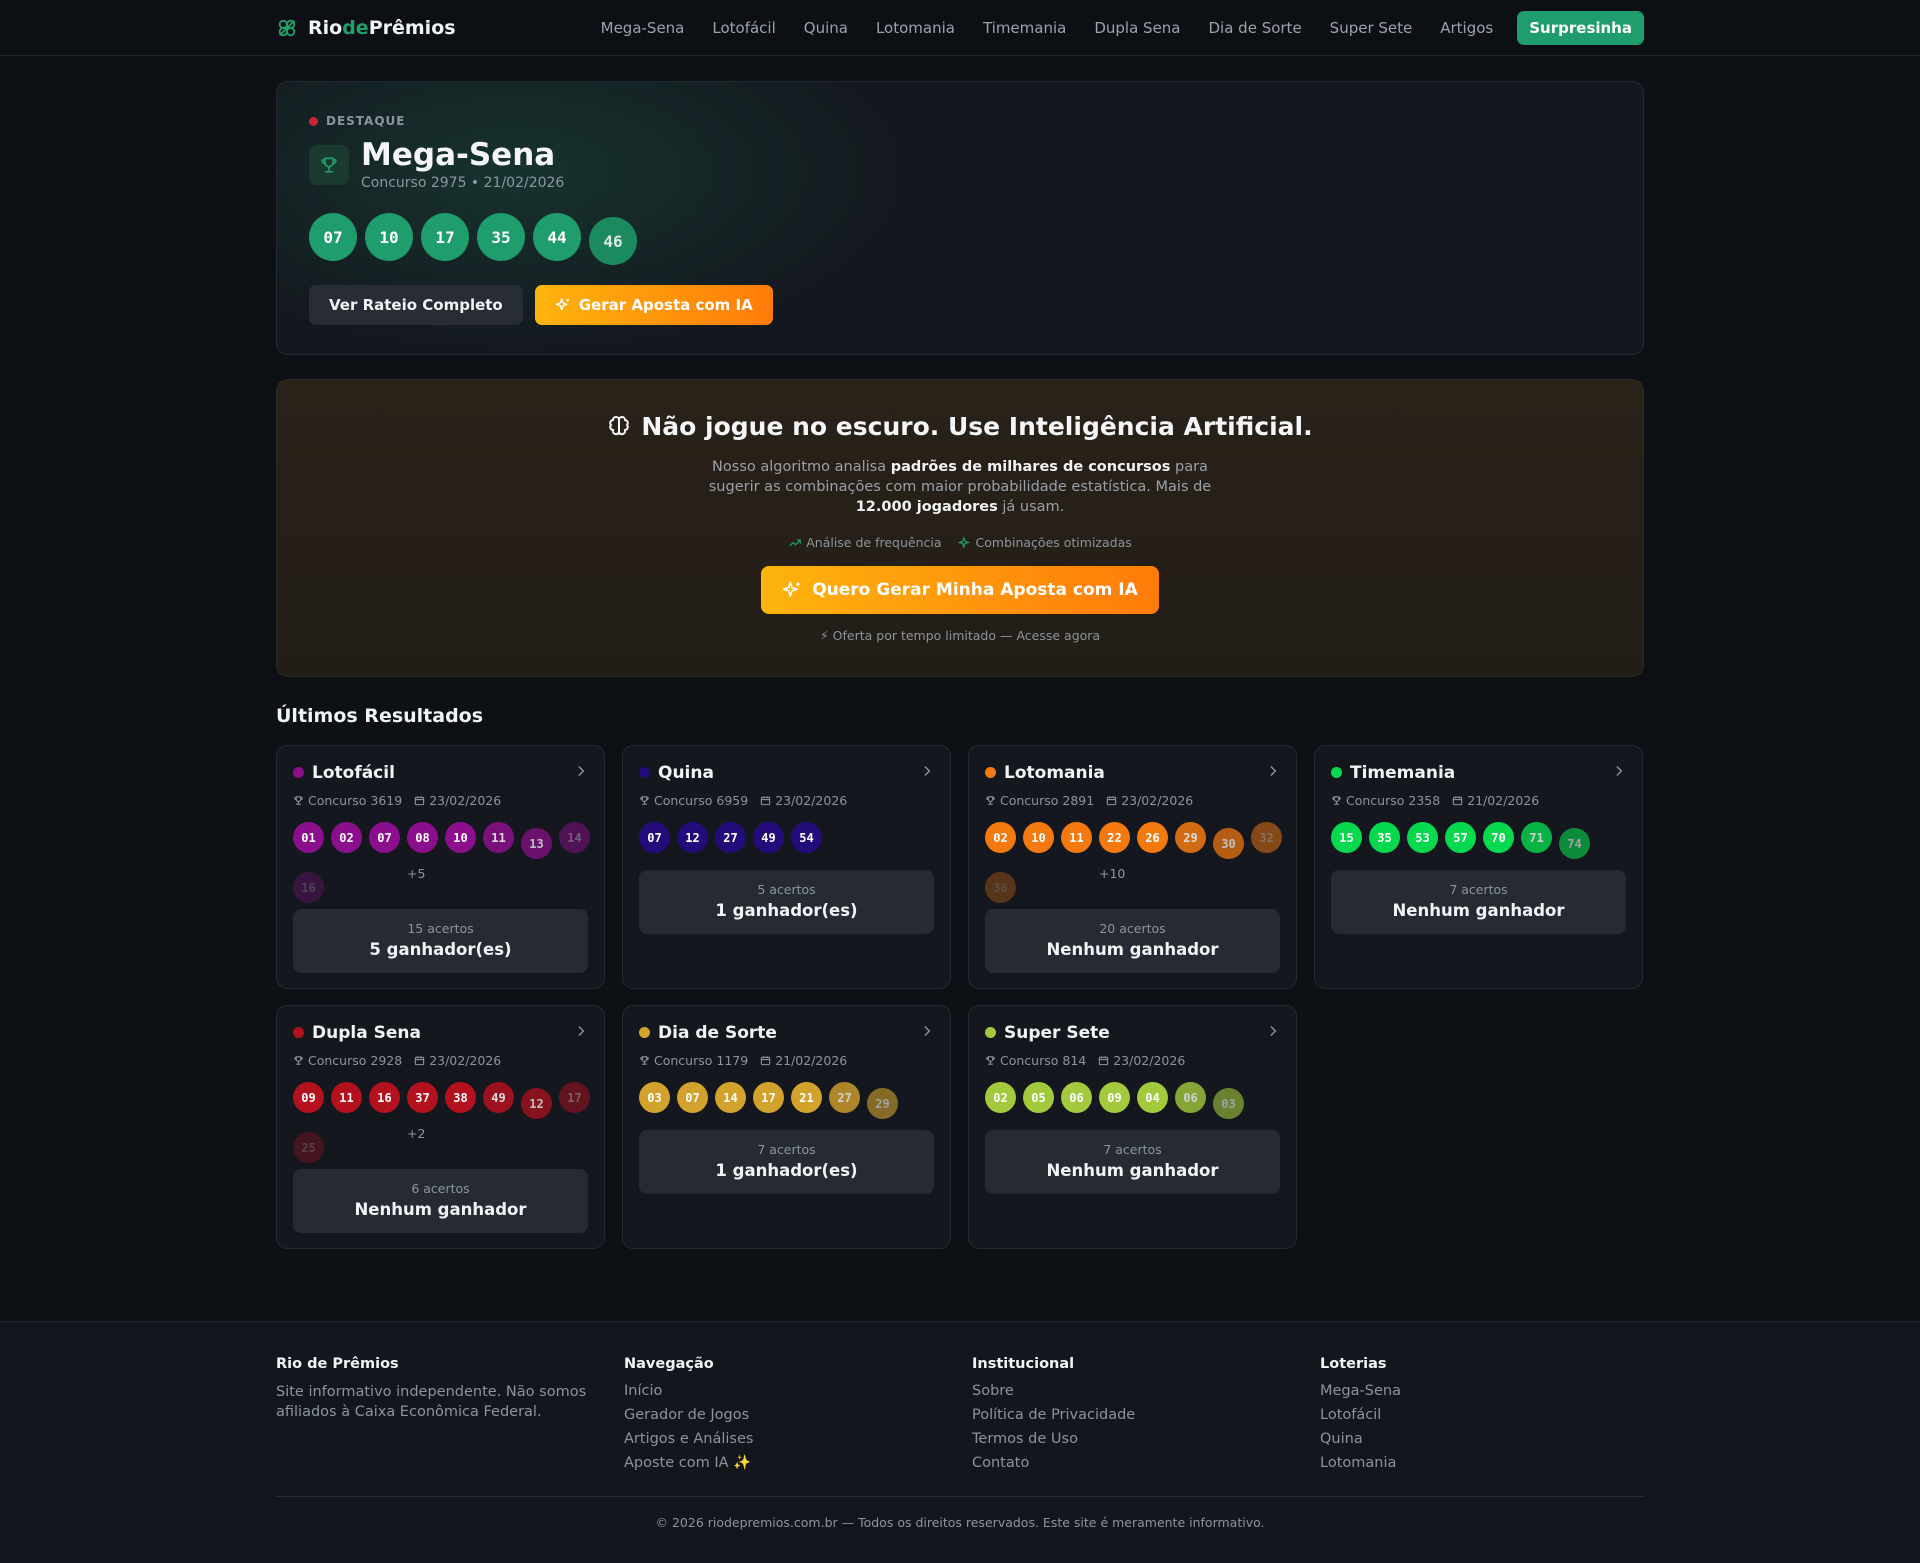  Describe the element at coordinates (613, 241) in the screenshot. I see `number-ball: 46` at that location.